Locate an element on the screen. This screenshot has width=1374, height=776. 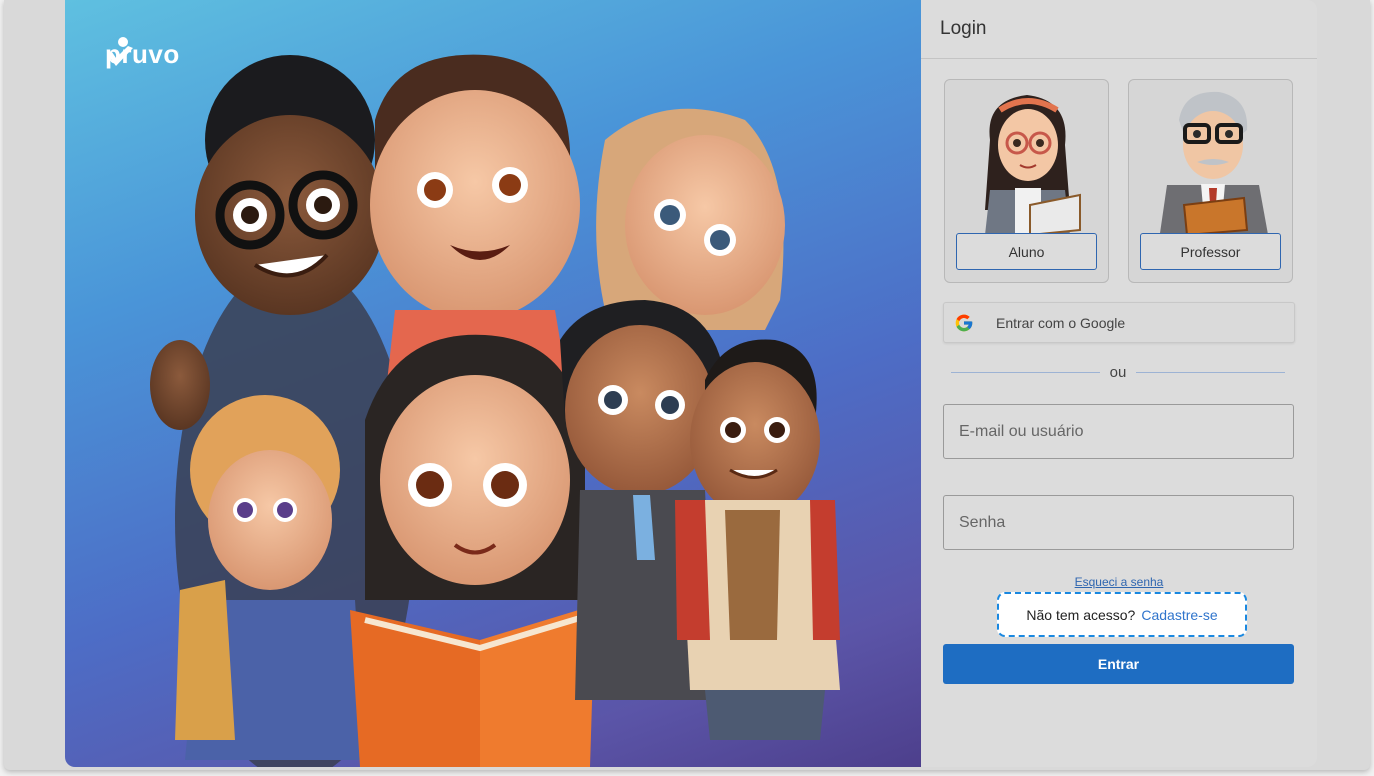
google-g-icon is located at coordinates (964, 322).